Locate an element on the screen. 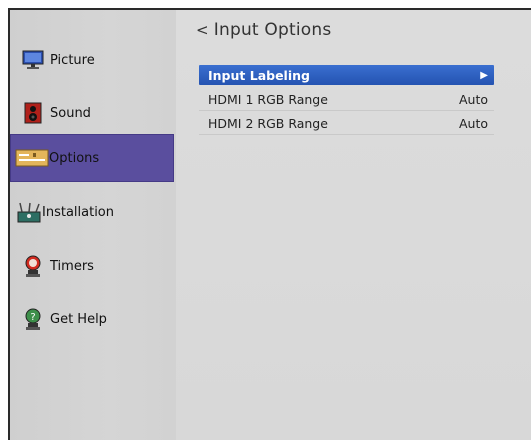 Image resolution: width=531 pixels, height=440 pixels. options-panel-icon is located at coordinates (32, 158).